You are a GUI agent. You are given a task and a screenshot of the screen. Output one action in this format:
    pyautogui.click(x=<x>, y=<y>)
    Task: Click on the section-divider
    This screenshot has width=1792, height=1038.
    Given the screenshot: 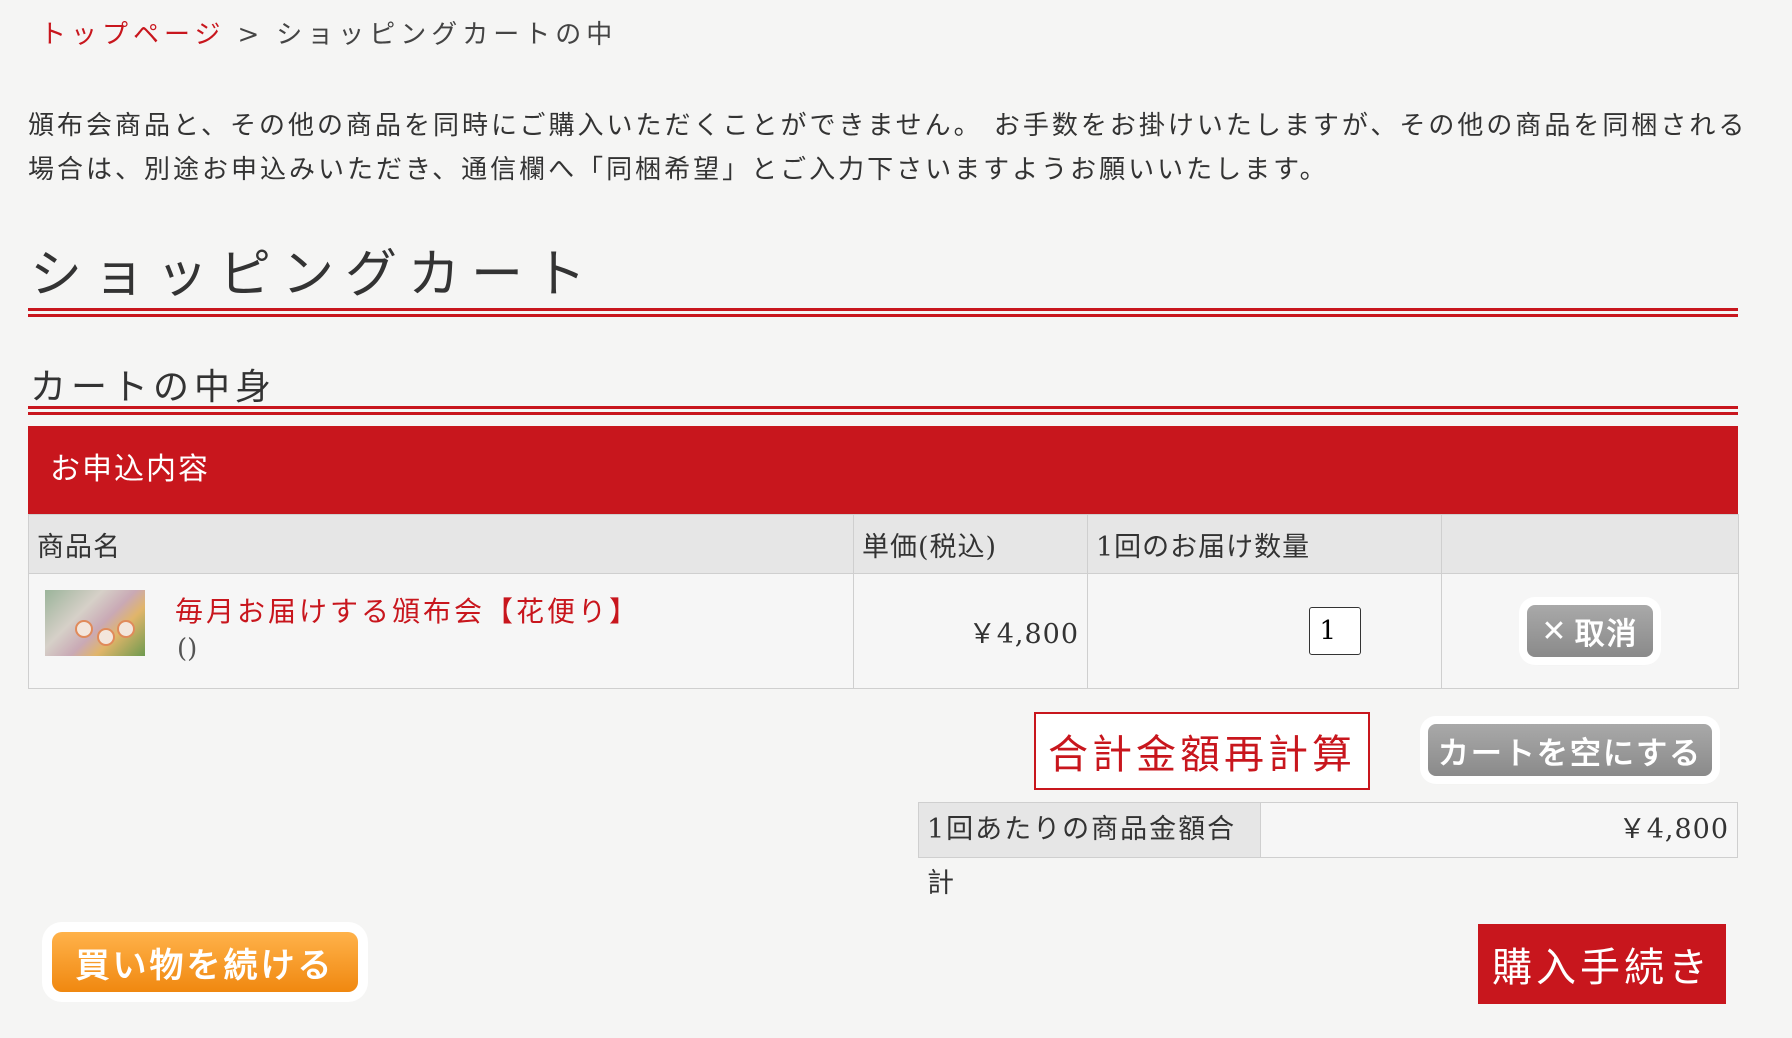 What is the action you would take?
    pyautogui.click(x=883, y=410)
    